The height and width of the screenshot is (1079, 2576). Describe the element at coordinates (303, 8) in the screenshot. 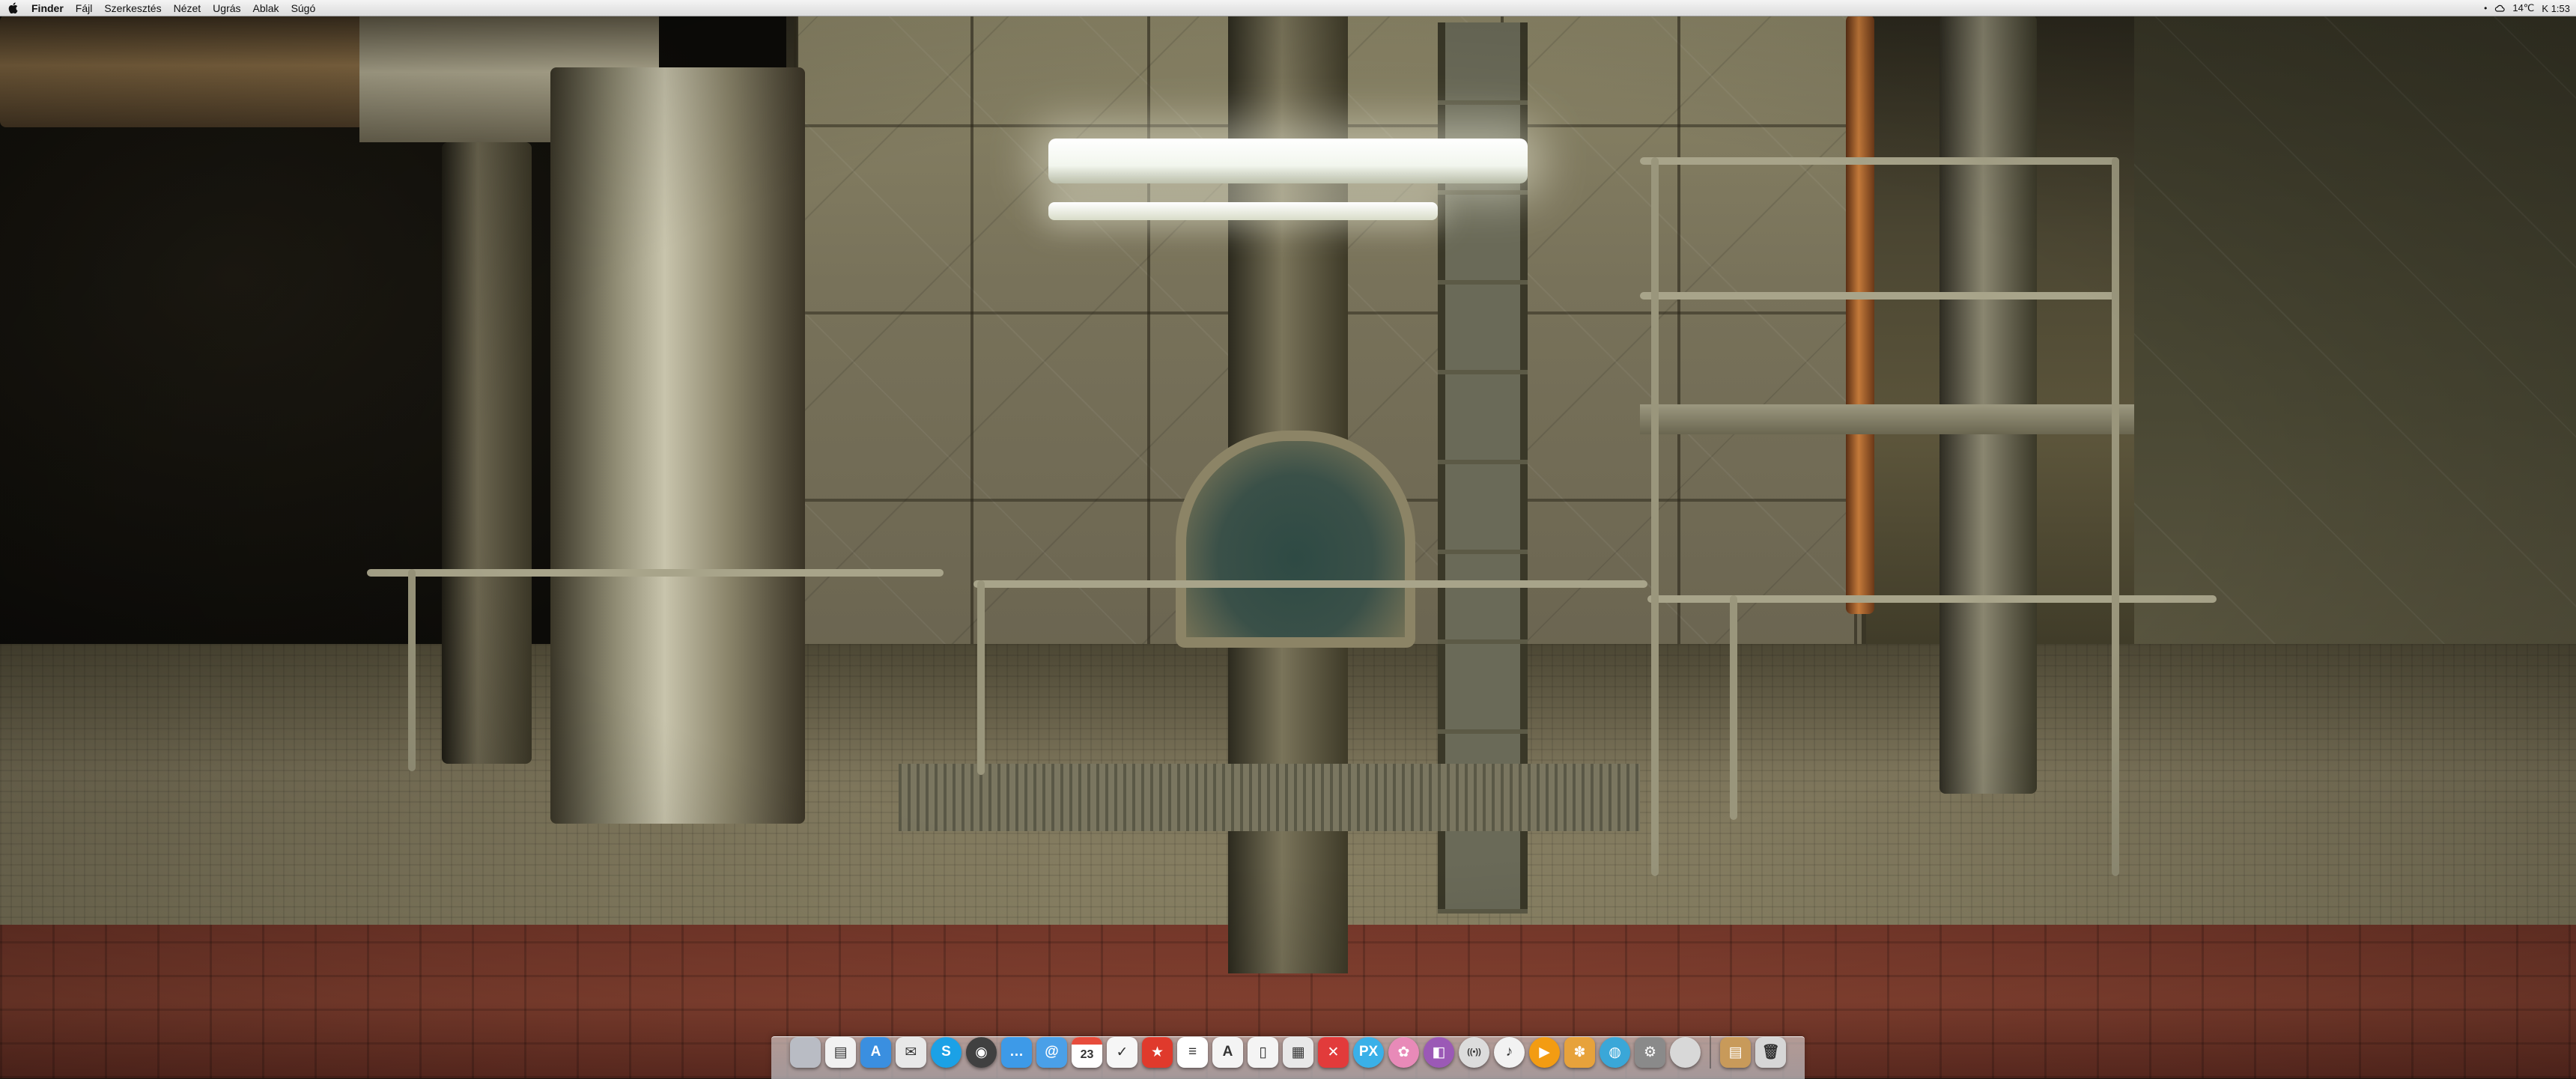

I see `menu-help: Súgó` at that location.